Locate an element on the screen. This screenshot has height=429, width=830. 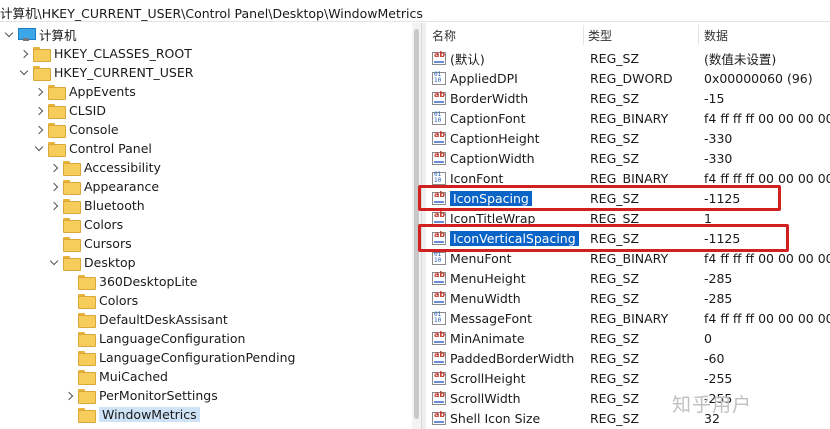
value-name: ScrollWidth is located at coordinates (485, 398).